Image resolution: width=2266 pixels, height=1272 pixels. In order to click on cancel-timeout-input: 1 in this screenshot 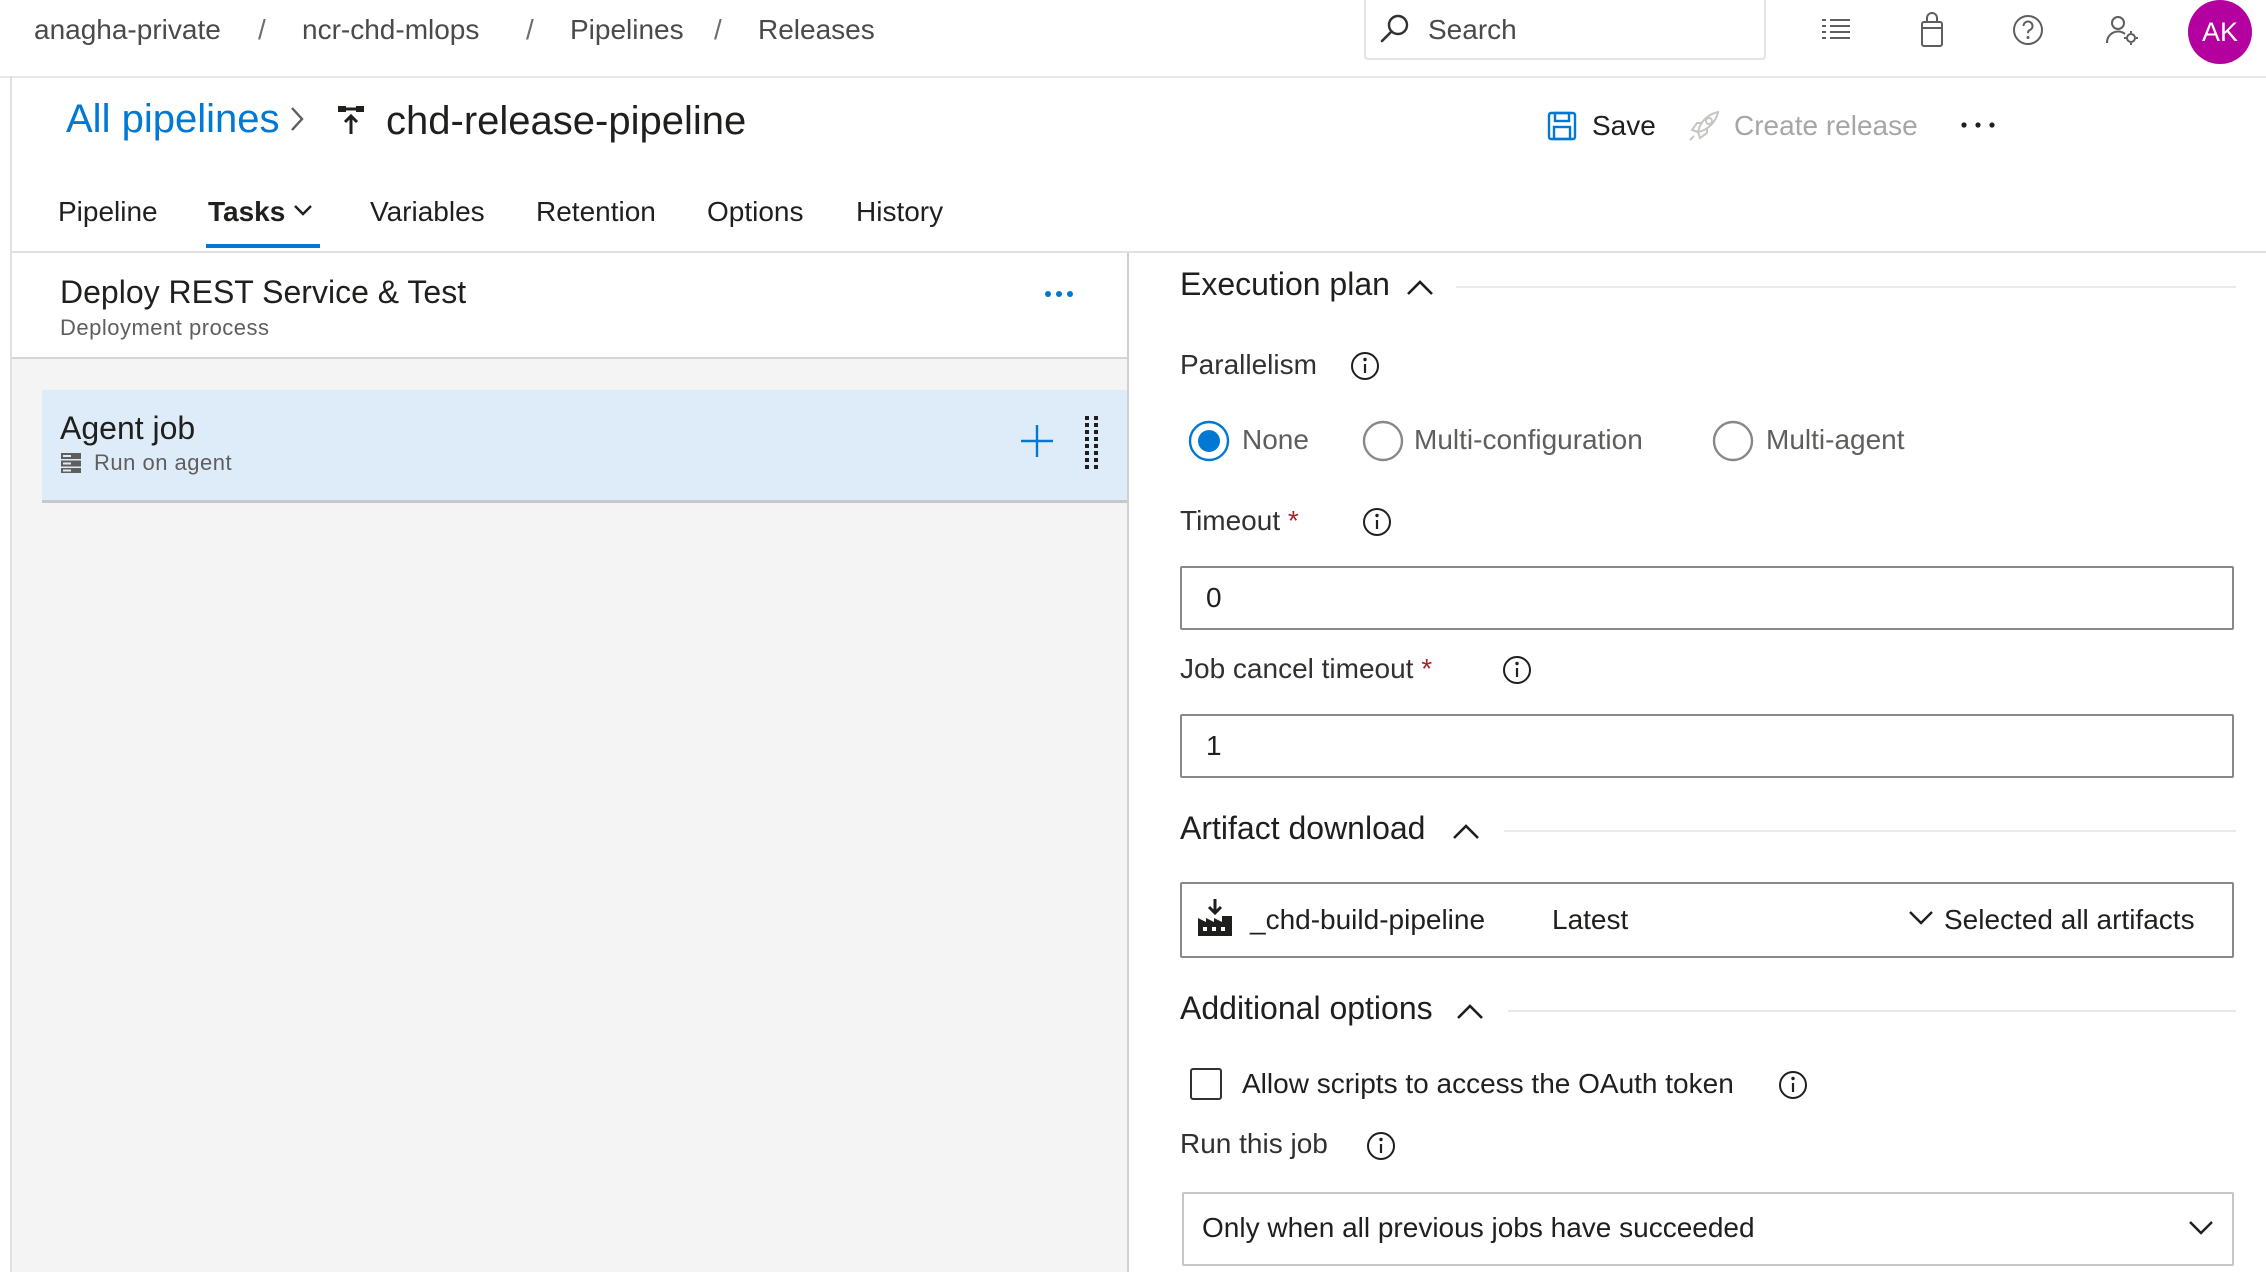, I will do `click(1707, 746)`.